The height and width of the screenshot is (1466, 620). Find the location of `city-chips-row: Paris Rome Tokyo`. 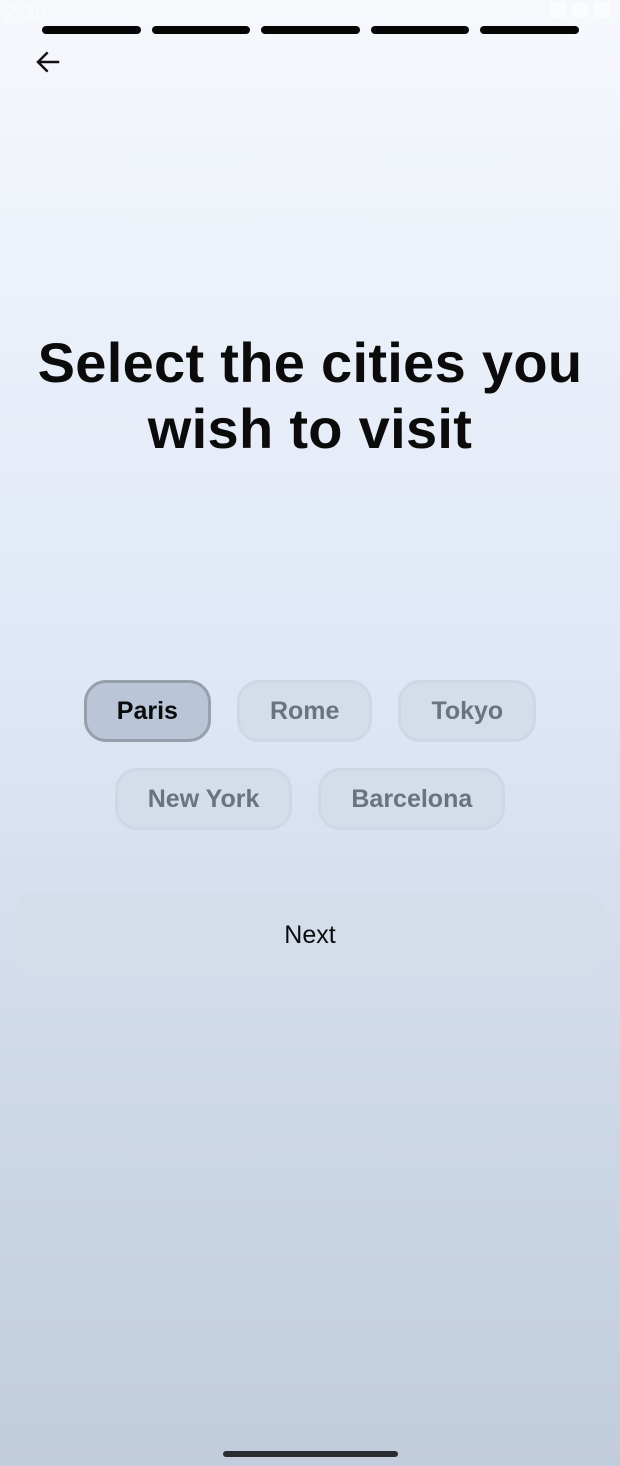

city-chips-row: Paris Rome Tokyo is located at coordinates (310, 711).